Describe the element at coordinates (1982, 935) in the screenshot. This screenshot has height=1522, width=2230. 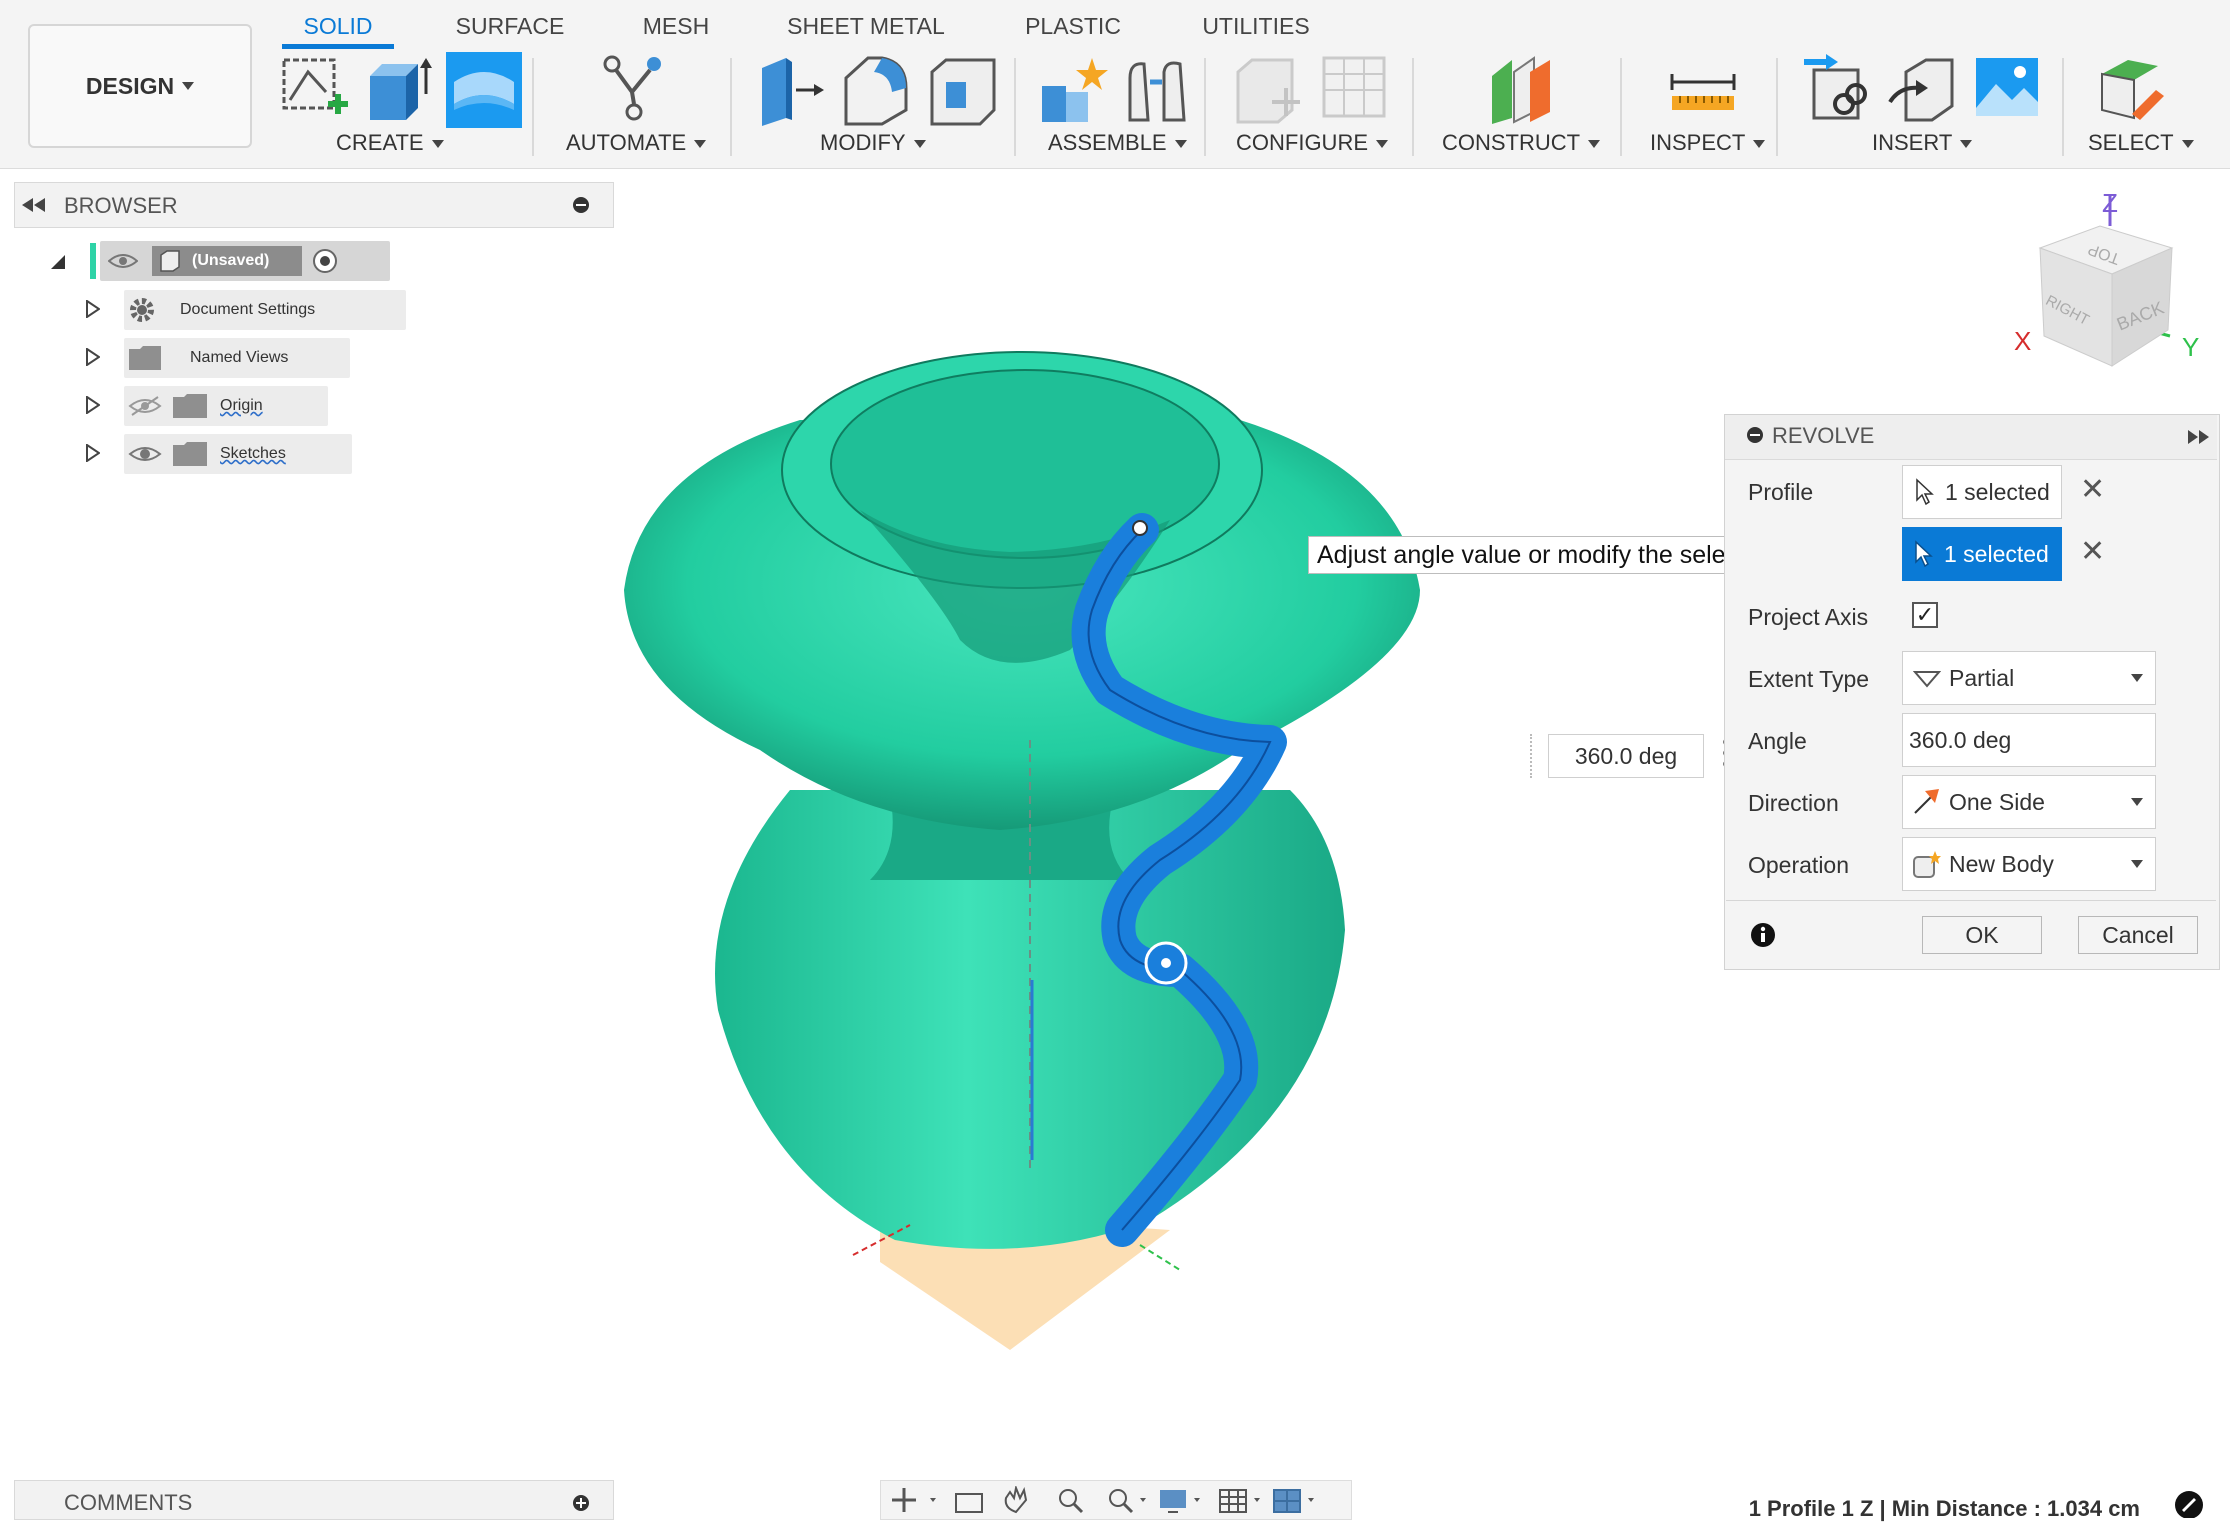
I see `ok-button: OK` at that location.